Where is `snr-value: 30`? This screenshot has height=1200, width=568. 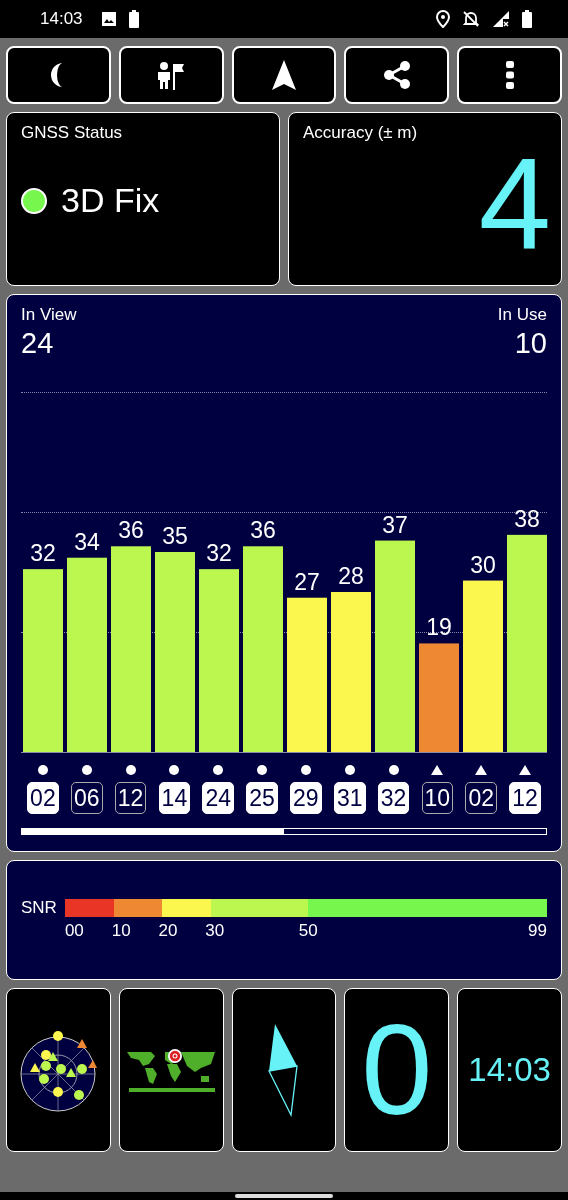 snr-value: 30 is located at coordinates (483, 564).